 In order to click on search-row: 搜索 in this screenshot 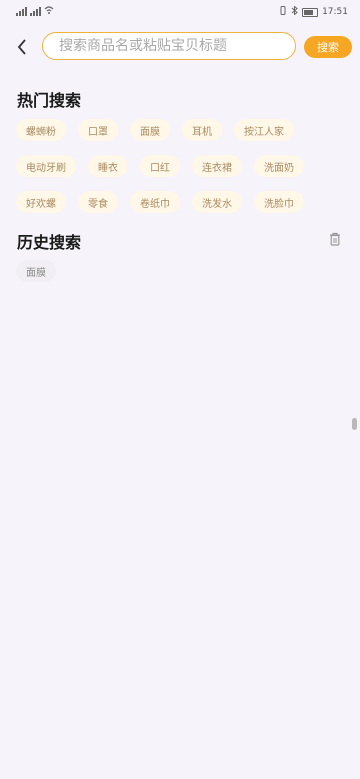, I will do `click(180, 47)`.